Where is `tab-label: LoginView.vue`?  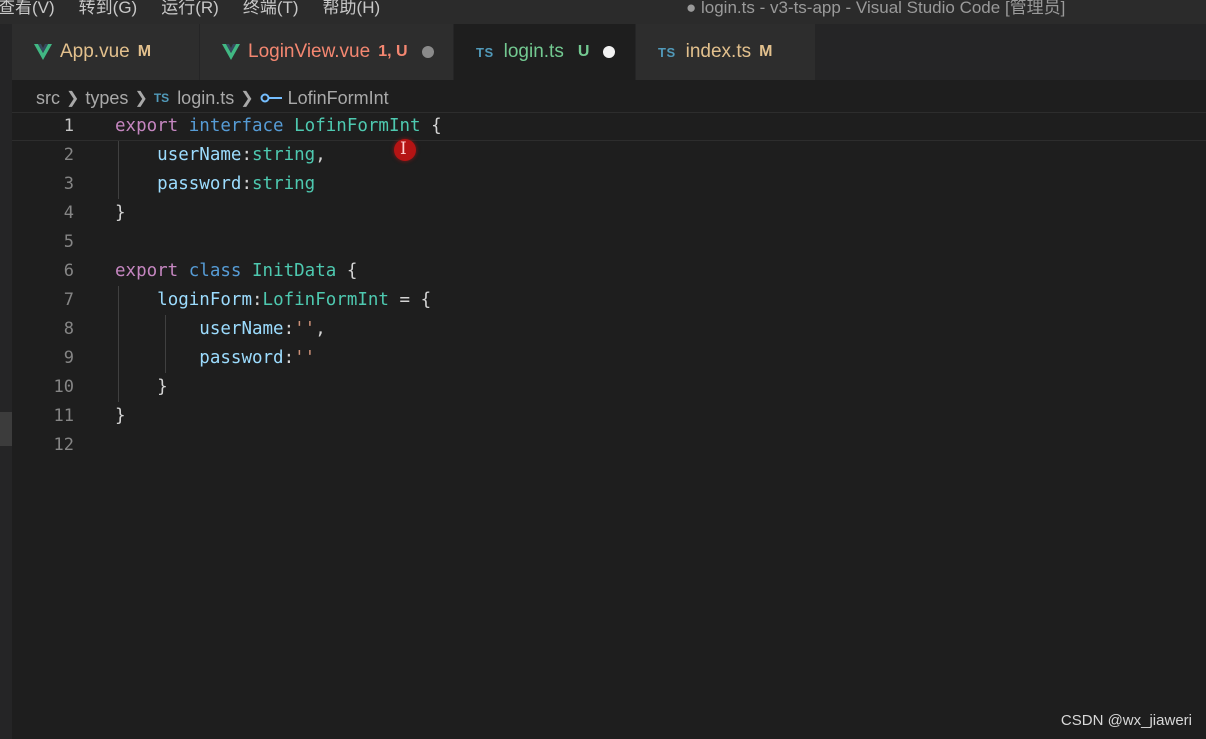
tab-label: LoginView.vue is located at coordinates (309, 51).